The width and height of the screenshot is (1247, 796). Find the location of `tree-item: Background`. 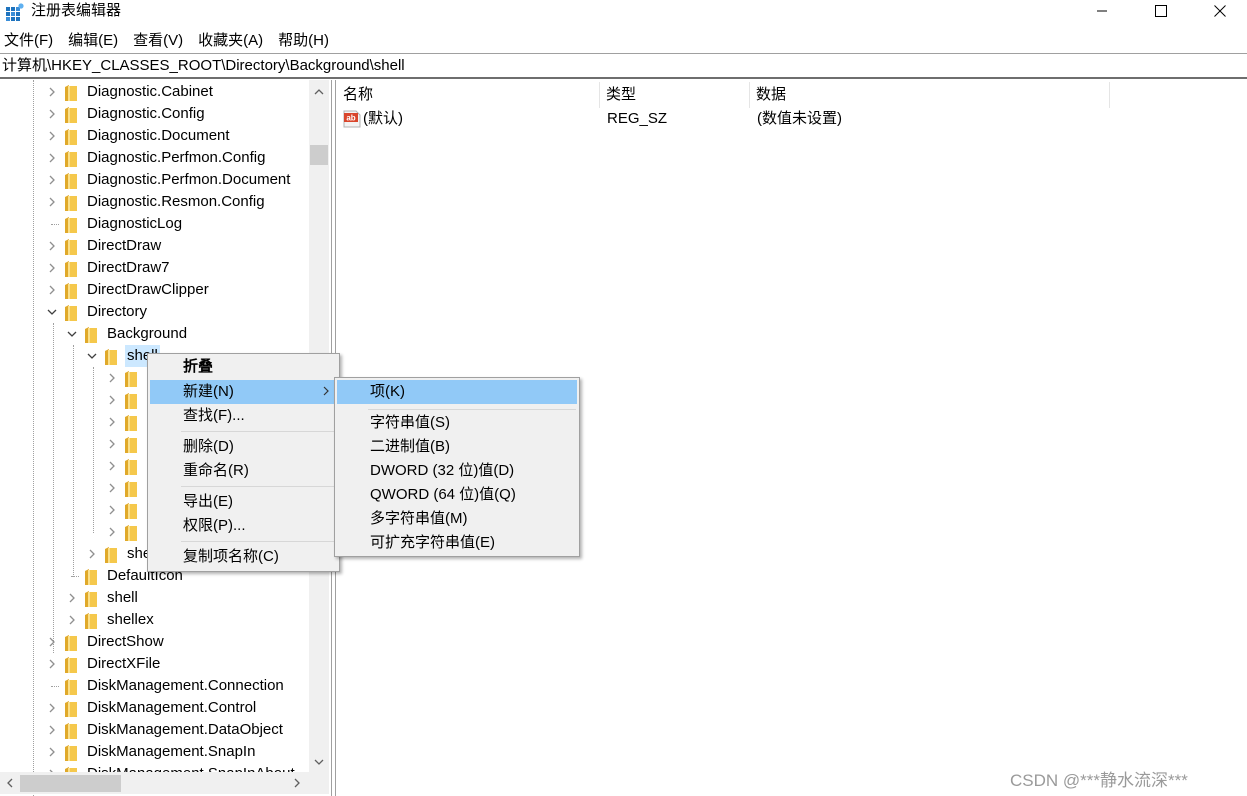

tree-item: Background is located at coordinates (154, 334).